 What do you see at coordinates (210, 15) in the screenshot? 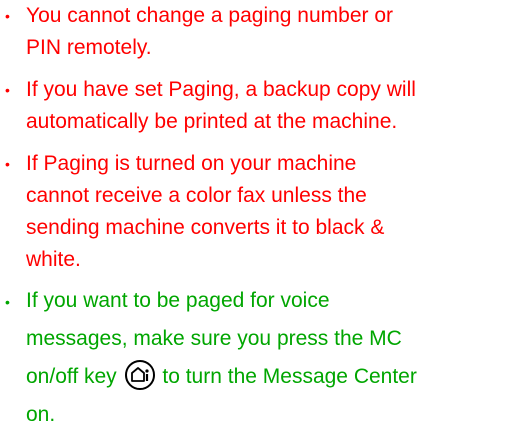
I see `note-line: You cannot change a paging number or` at bounding box center [210, 15].